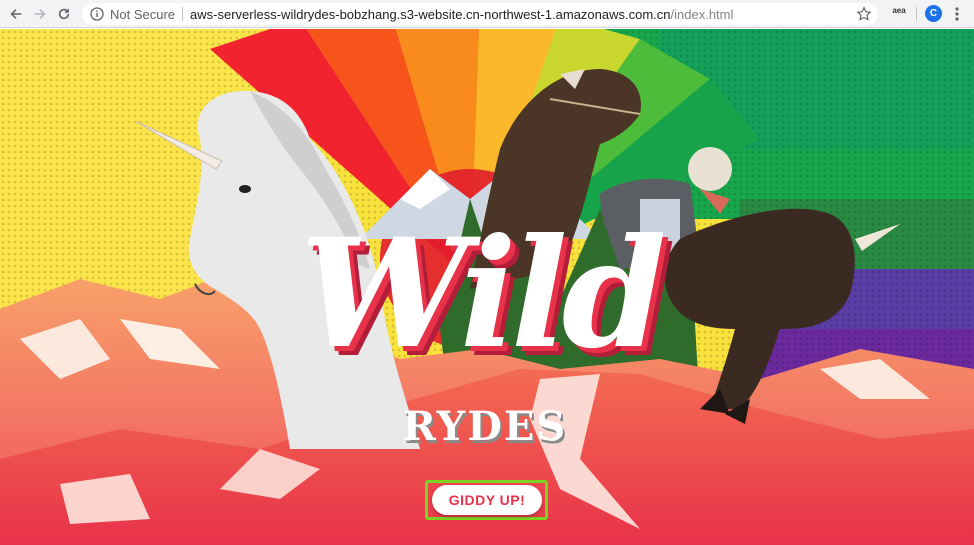 This screenshot has height=545, width=974. I want to click on reload-icon, so click(64, 14).